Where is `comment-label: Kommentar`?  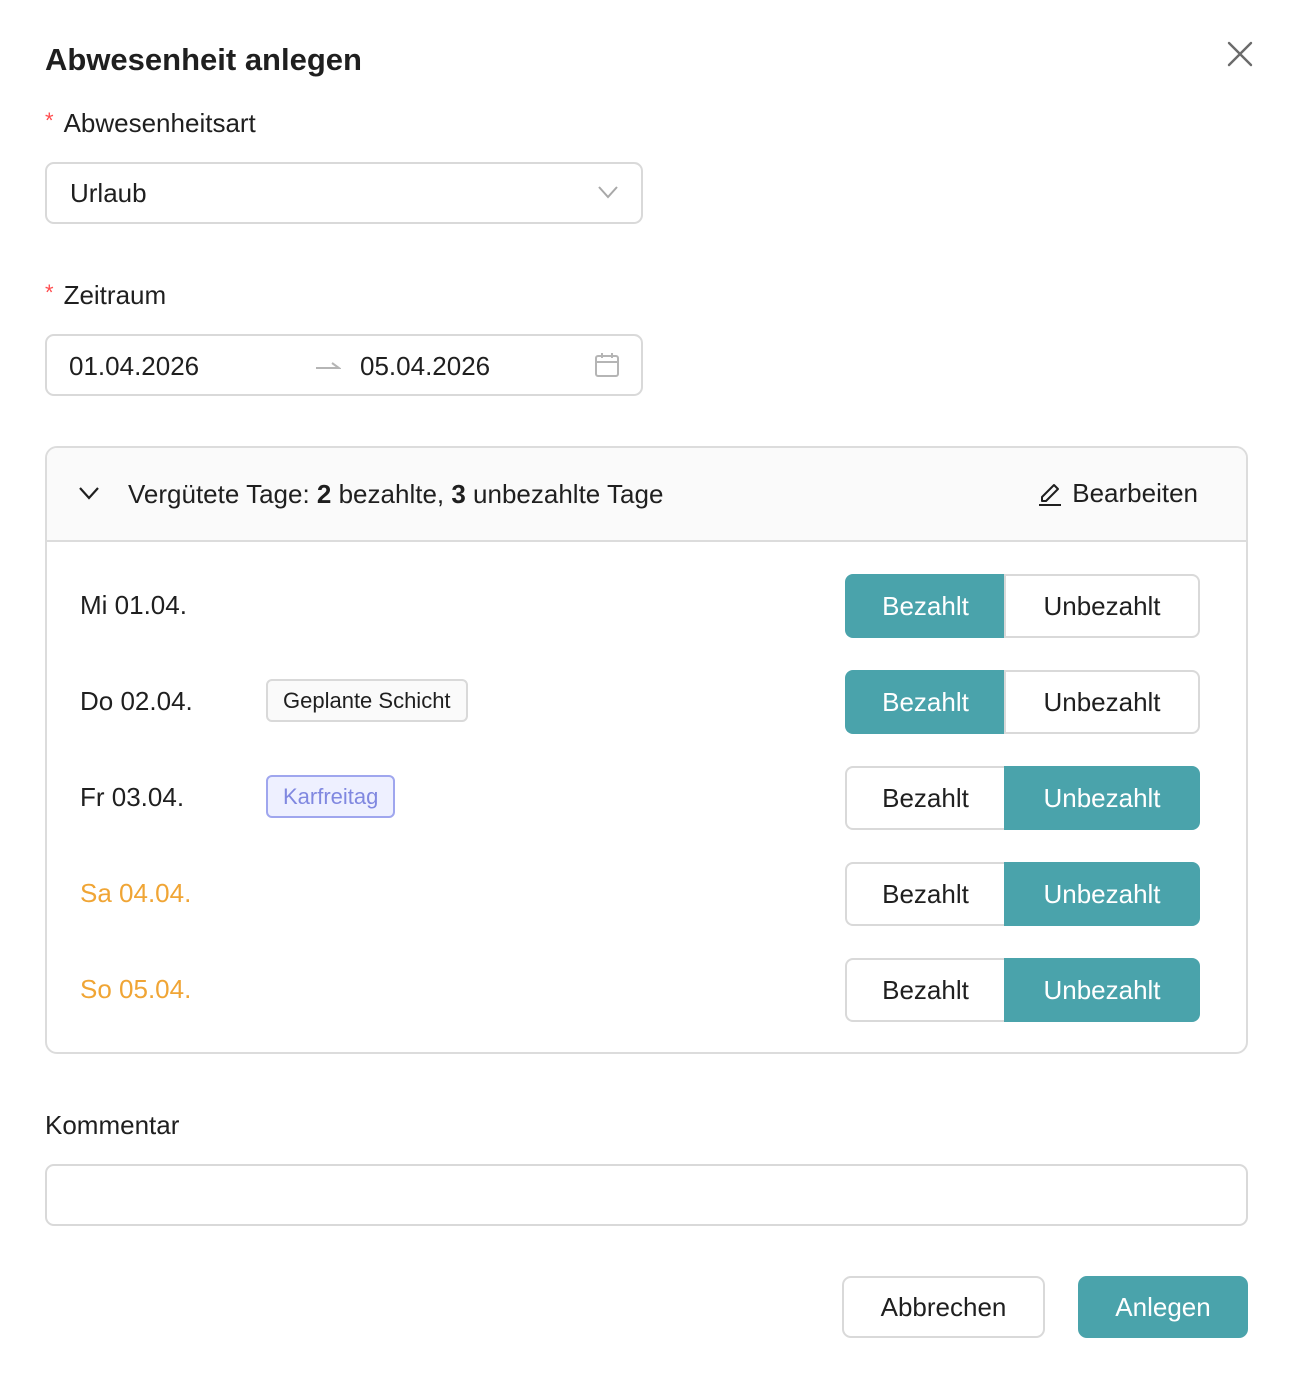
comment-label: Kommentar is located at coordinates (112, 1125).